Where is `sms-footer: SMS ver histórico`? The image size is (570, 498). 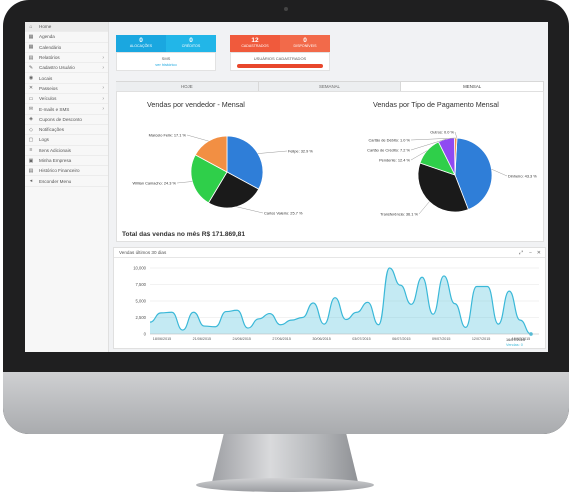 sms-footer: SMS ver histórico is located at coordinates (166, 61).